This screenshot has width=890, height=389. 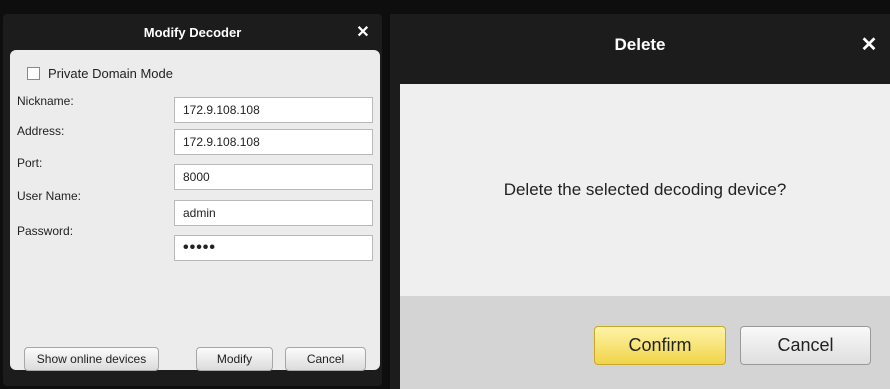 I want to click on port-field: 8000, so click(x=273, y=177).